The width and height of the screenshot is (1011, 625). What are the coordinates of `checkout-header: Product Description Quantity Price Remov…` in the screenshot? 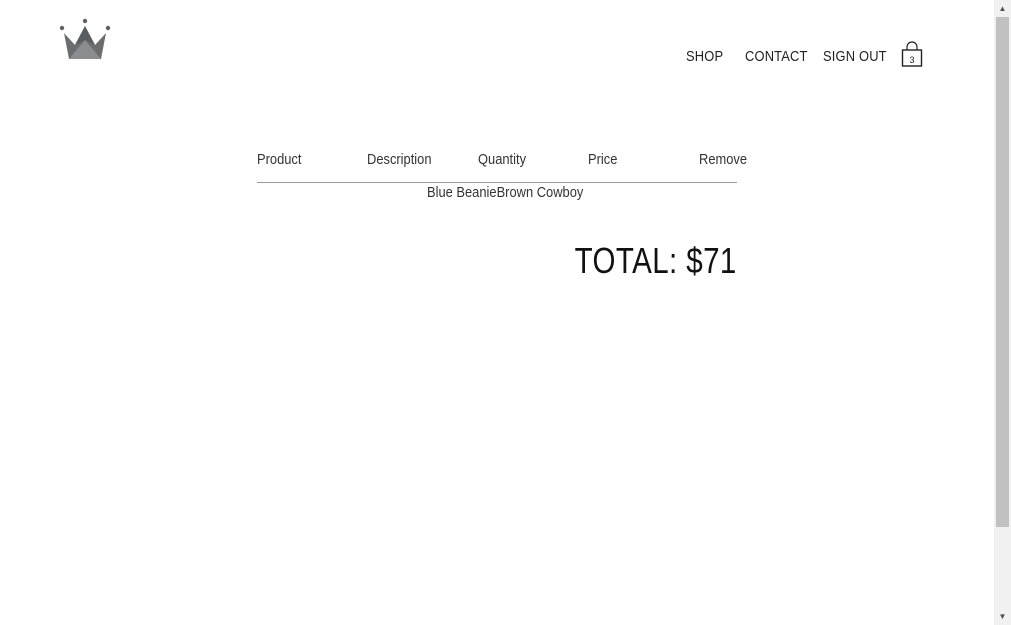 It's located at (502, 162).